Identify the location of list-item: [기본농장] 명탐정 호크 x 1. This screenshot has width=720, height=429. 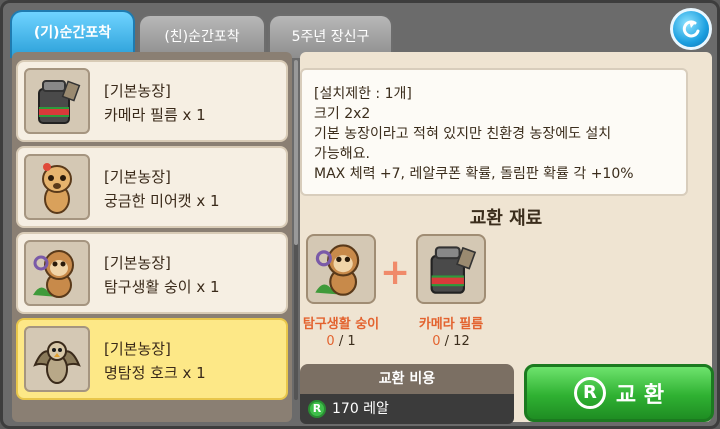
(152, 359).